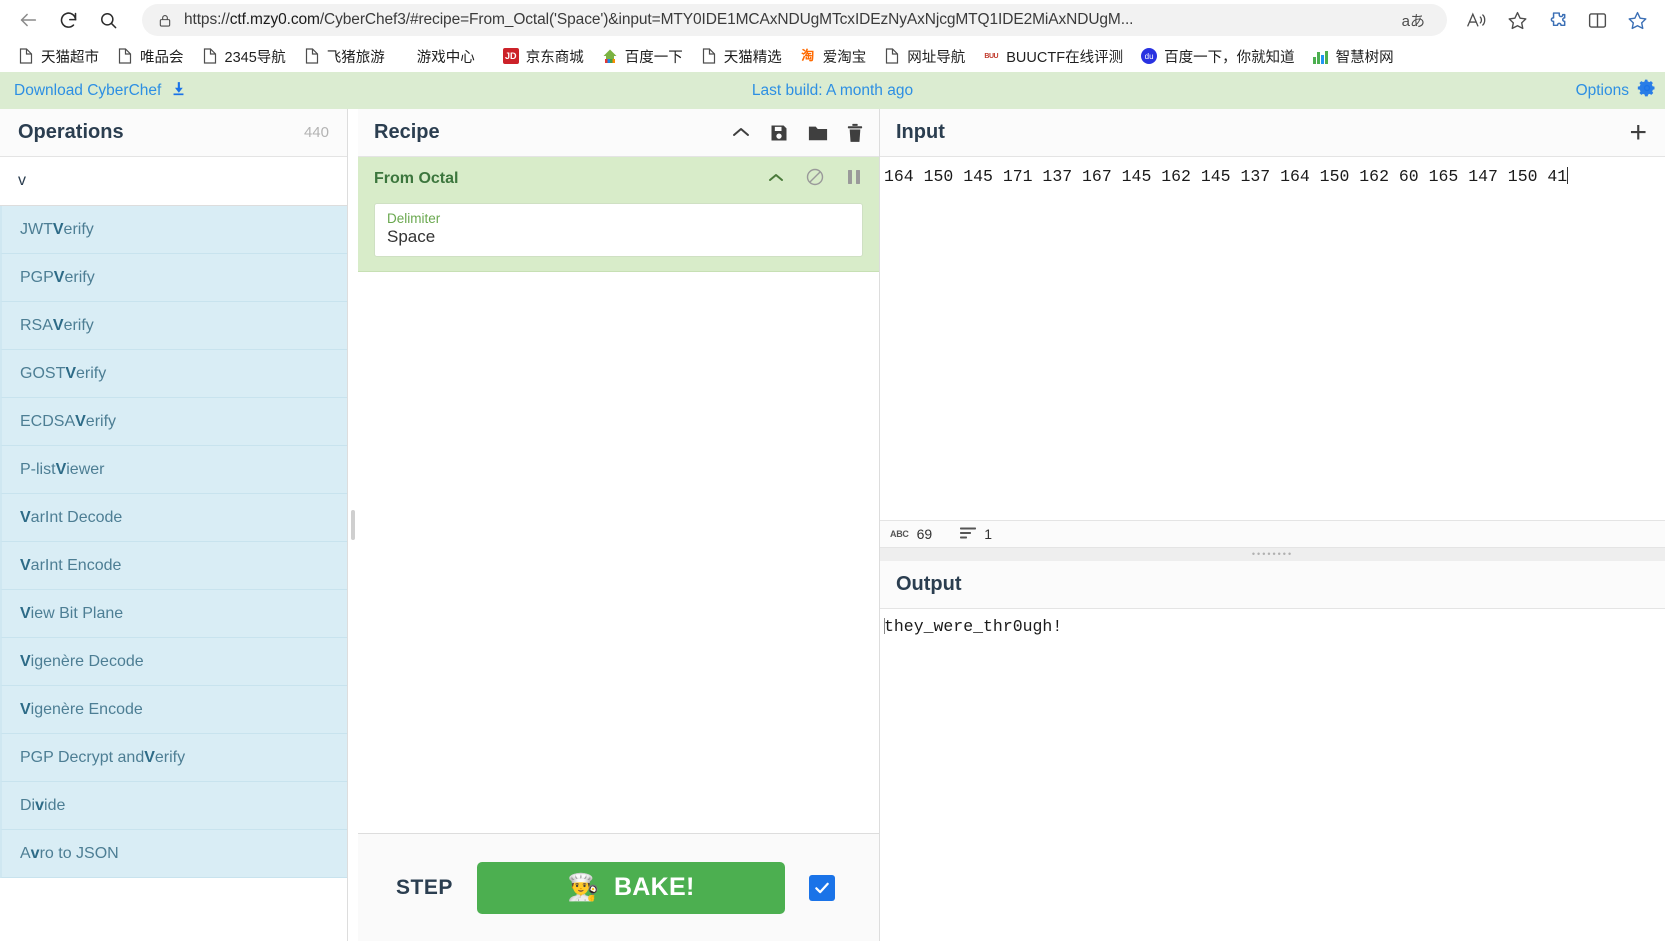 The height and width of the screenshot is (941, 1665). What do you see at coordinates (808, 55) in the screenshot?
I see `taobao-icon: 淘` at bounding box center [808, 55].